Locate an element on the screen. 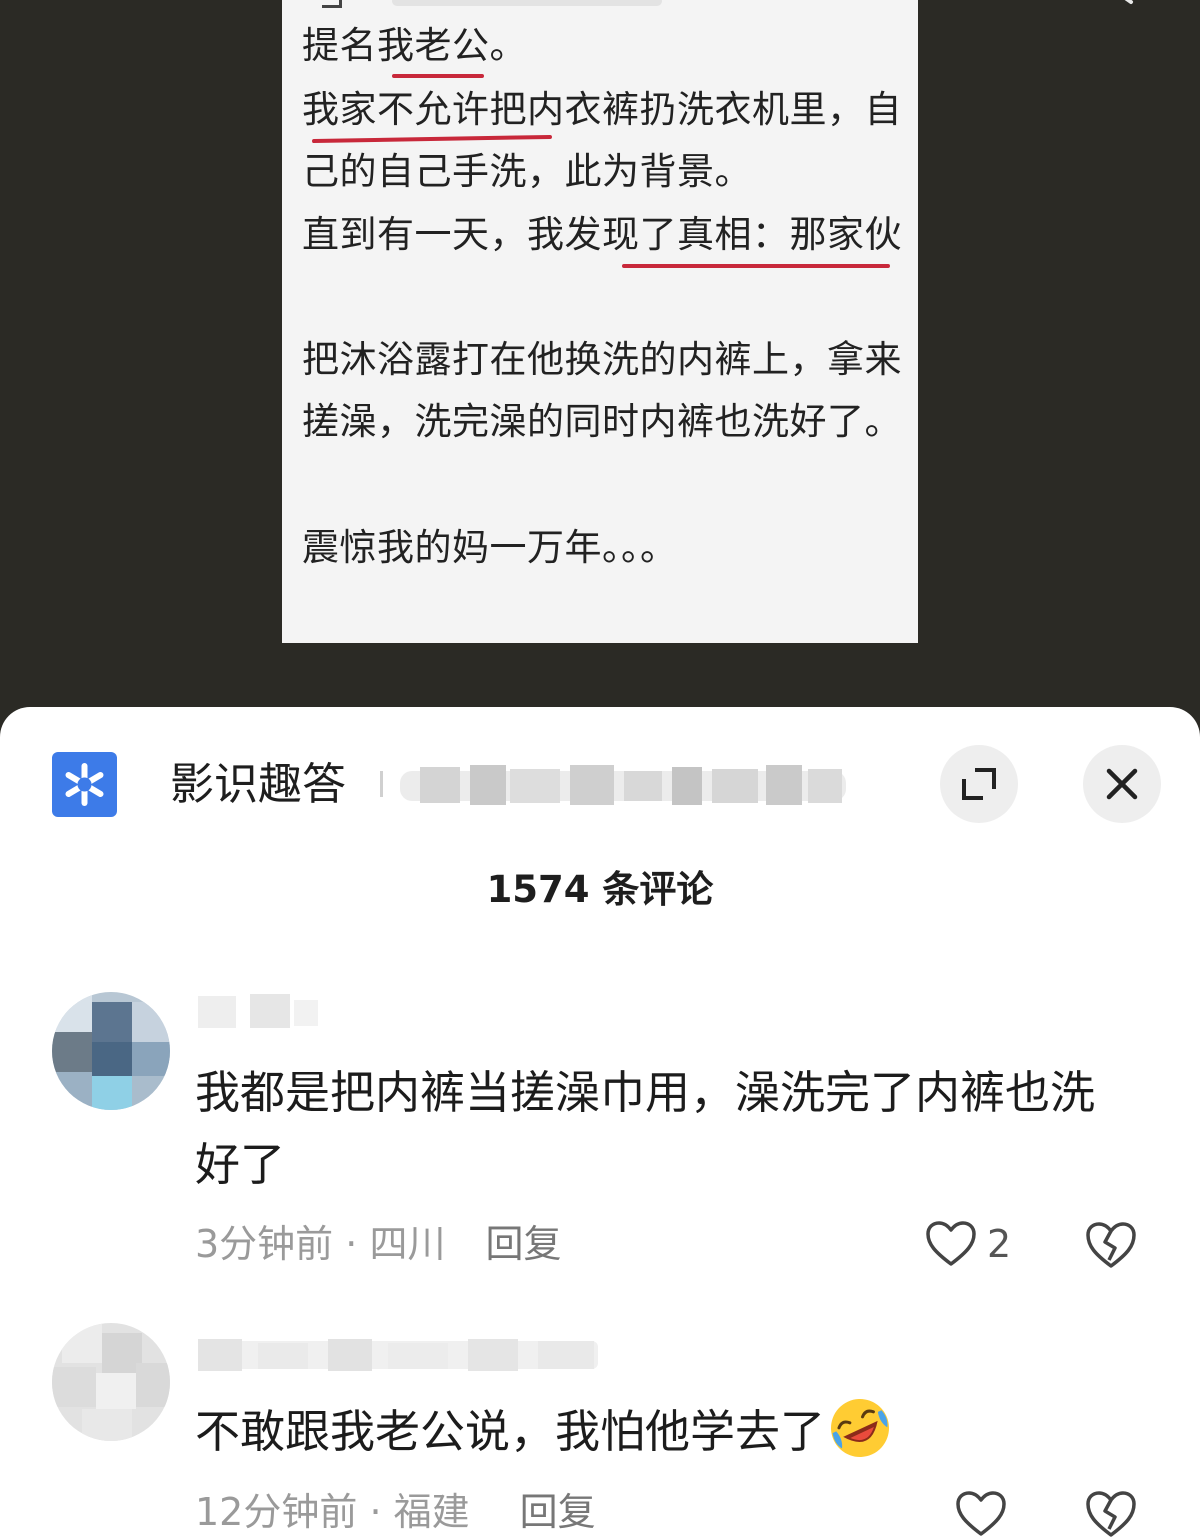  comment-count: 1574 条评论 is located at coordinates (600, 889).